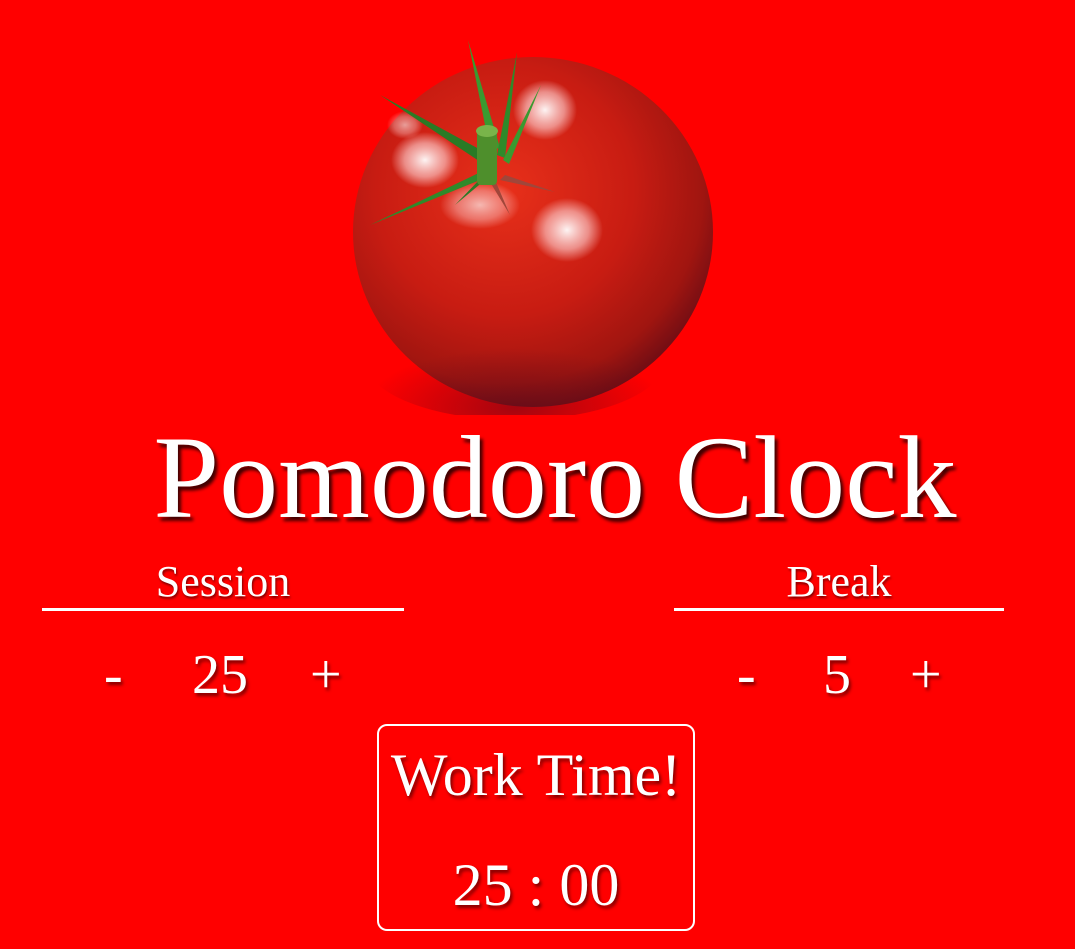 The height and width of the screenshot is (949, 1075). What do you see at coordinates (536, 827) in the screenshot?
I see `timer-display: Work Time! 25 : 00` at bounding box center [536, 827].